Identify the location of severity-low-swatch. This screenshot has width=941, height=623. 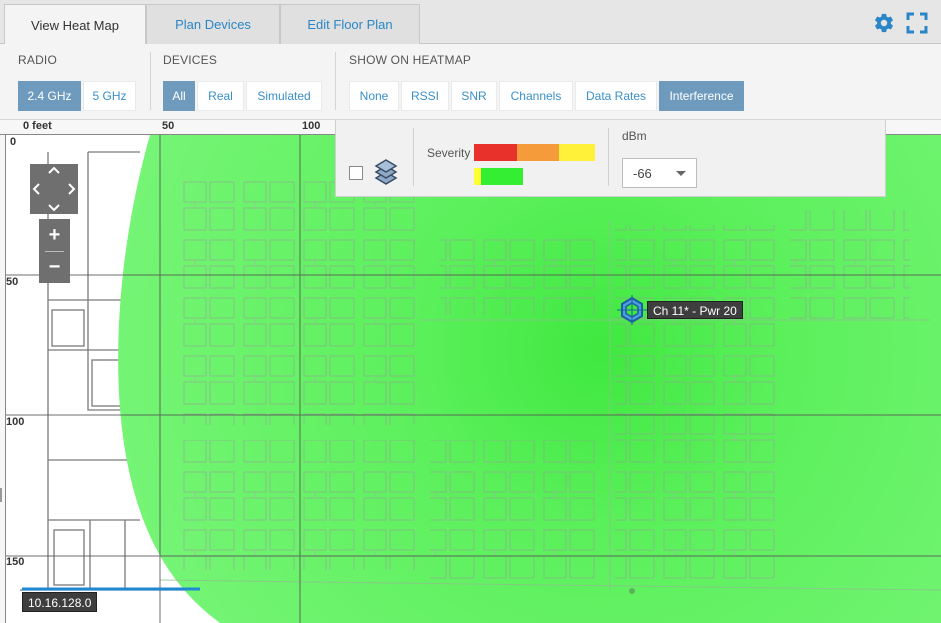
(577, 152).